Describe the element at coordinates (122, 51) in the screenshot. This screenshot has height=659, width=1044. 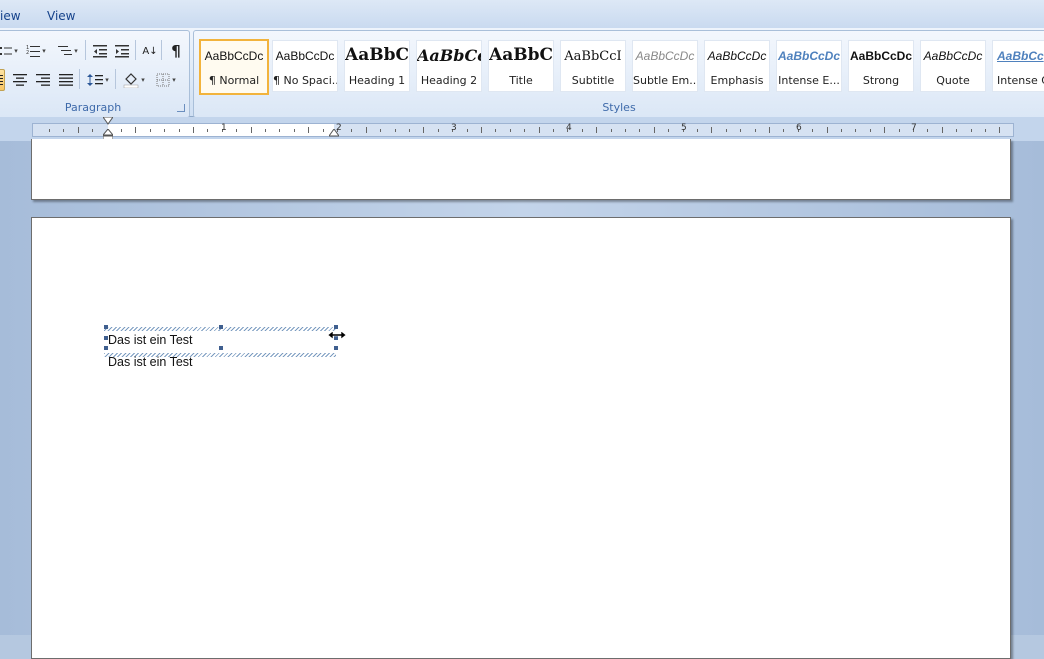
I see `increase-indent-button` at that location.